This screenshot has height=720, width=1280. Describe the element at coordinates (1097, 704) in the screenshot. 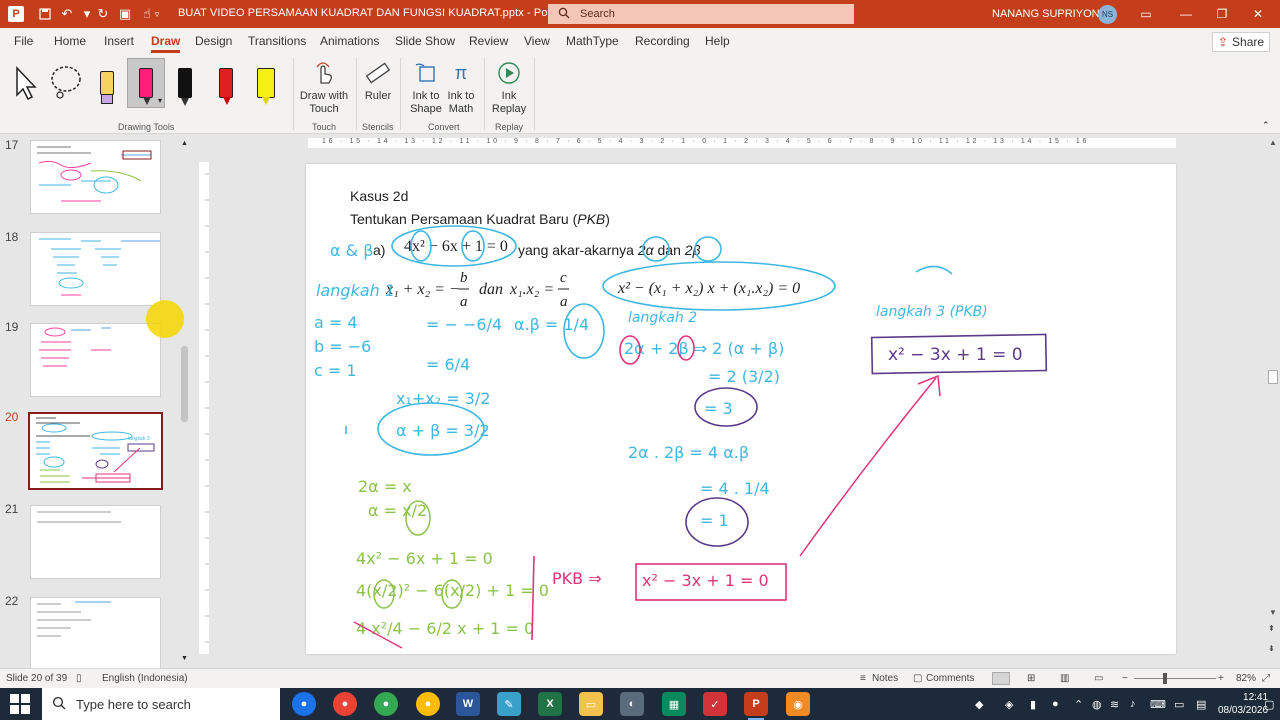

I see `network-icon: ◍` at that location.